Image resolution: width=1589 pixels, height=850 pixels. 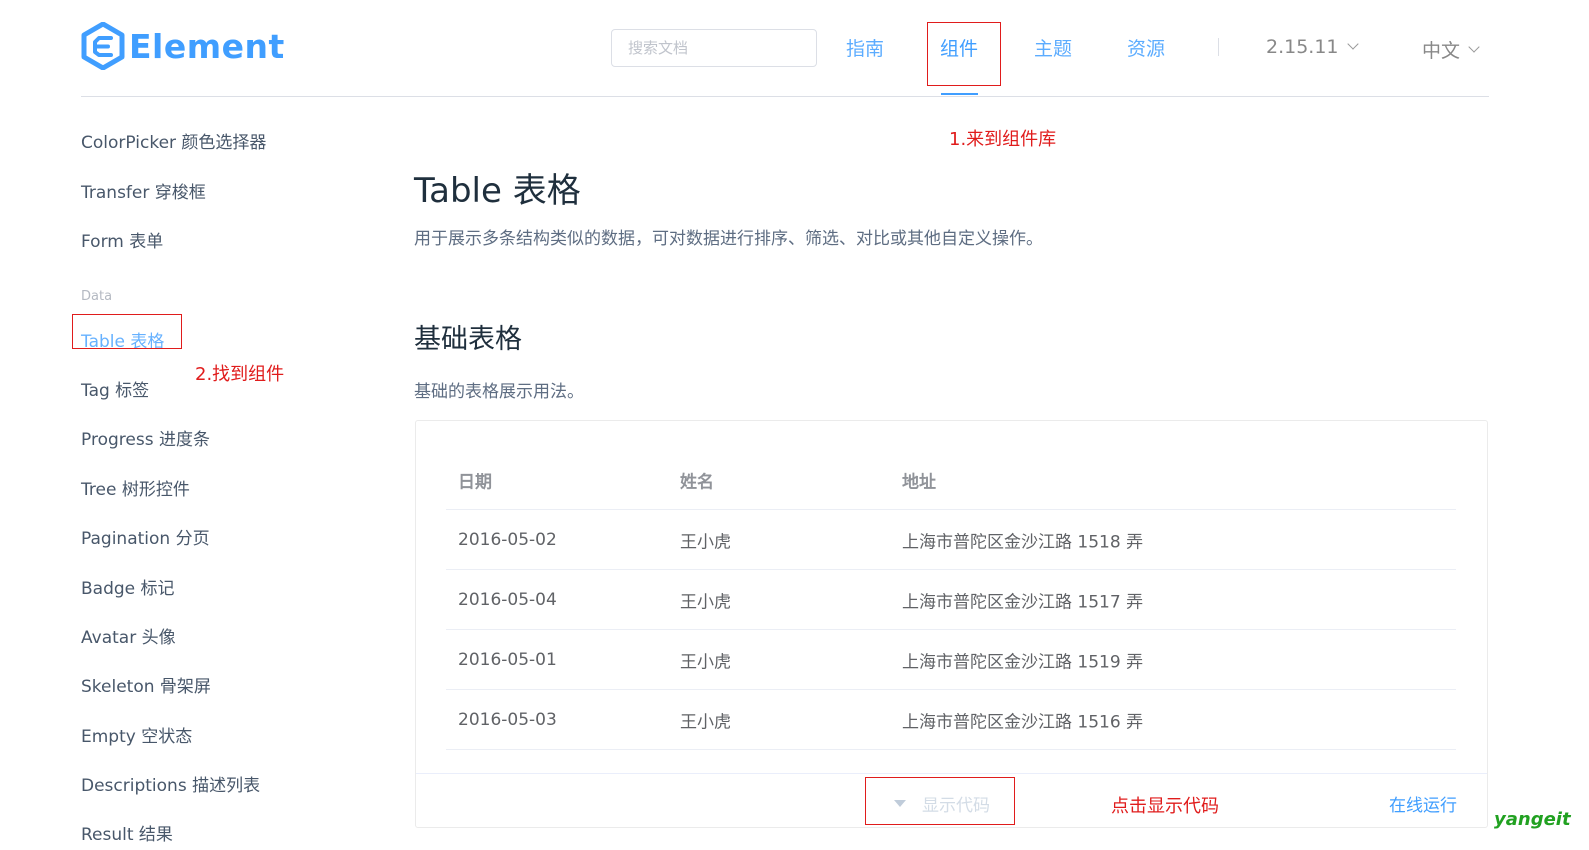 I want to click on watermark: yangeit, so click(x=1532, y=819).